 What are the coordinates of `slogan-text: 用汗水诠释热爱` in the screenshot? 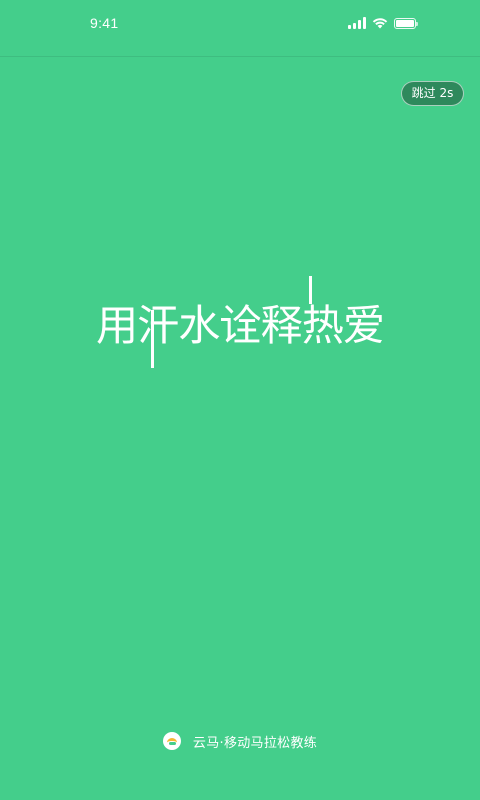 It's located at (240, 325).